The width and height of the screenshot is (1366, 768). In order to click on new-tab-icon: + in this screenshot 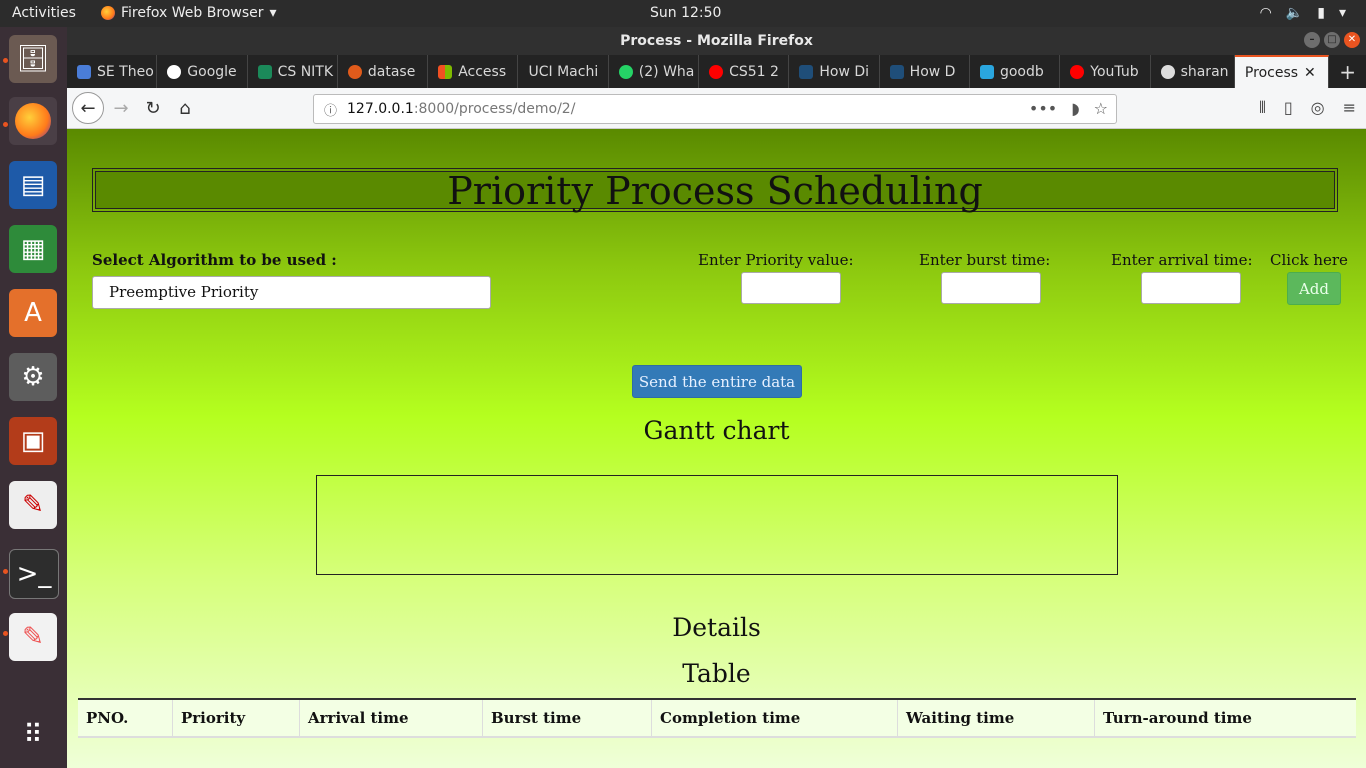, I will do `click(1347, 72)`.